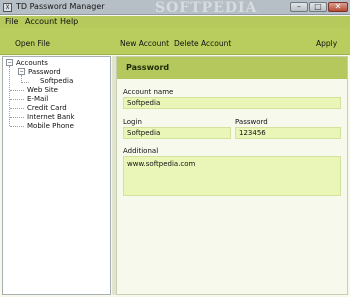 Image resolution: width=350 pixels, height=297 pixels. I want to click on panel-title: Password, so click(148, 67).